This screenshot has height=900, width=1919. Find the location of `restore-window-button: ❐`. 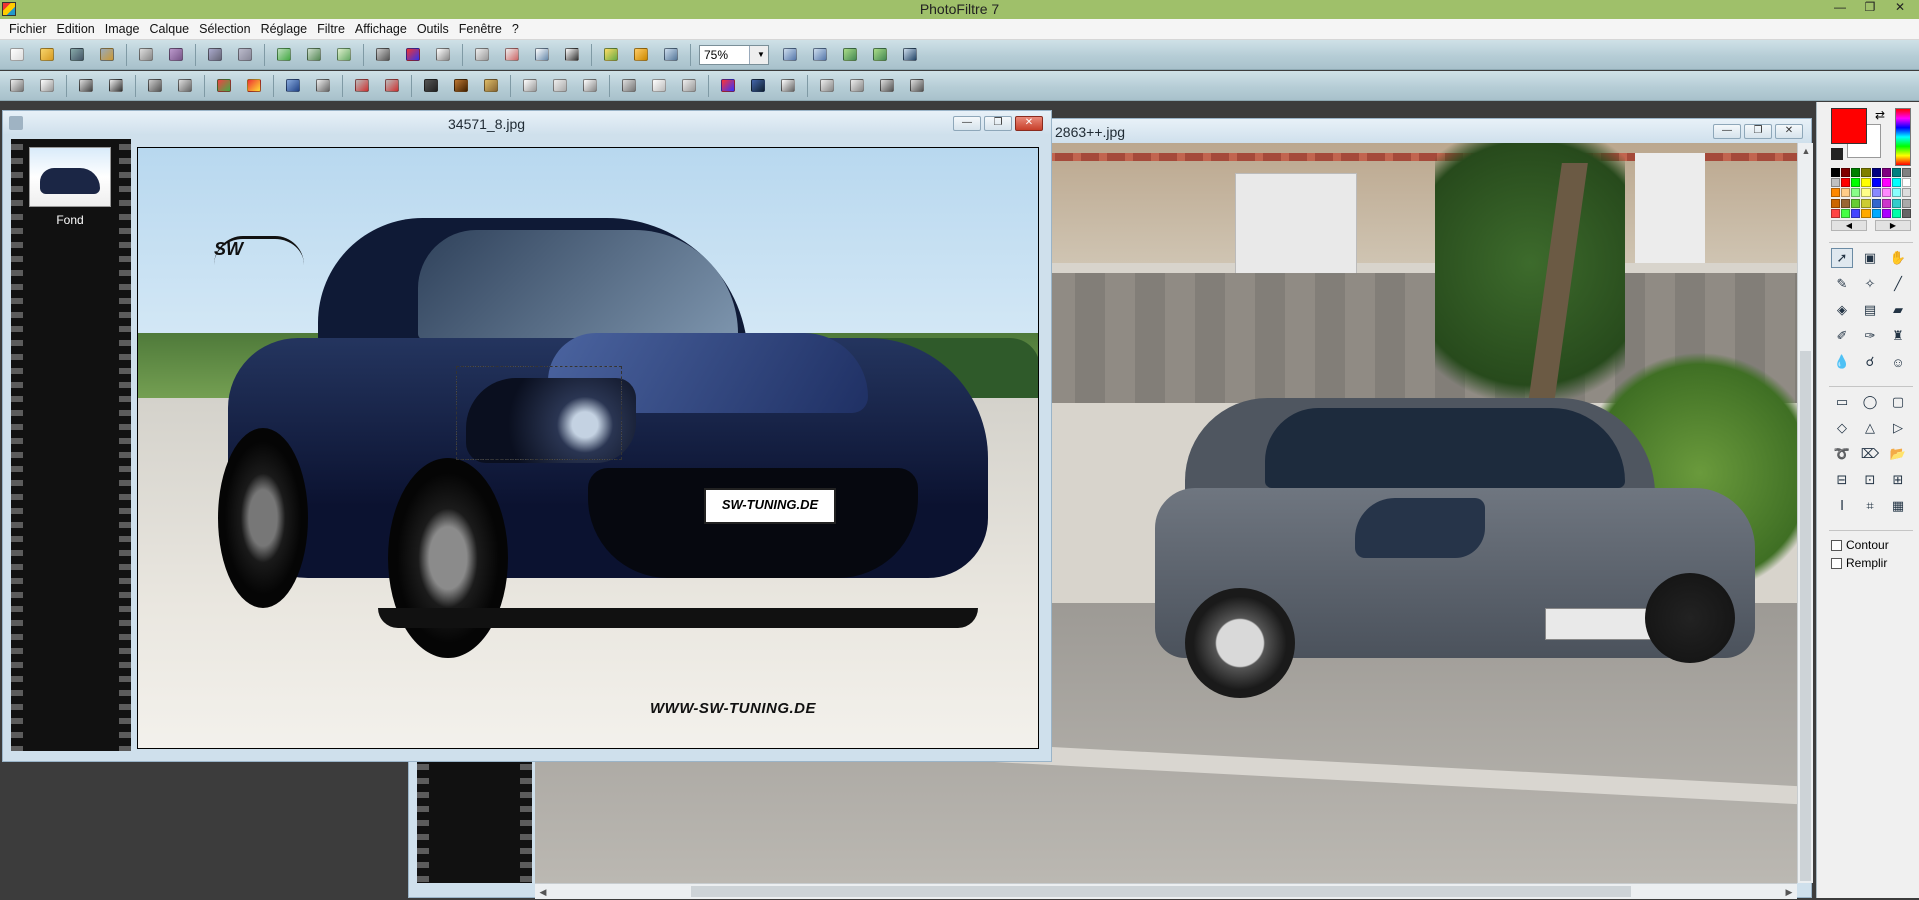

restore-window-button: ❐ is located at coordinates (1870, 8).